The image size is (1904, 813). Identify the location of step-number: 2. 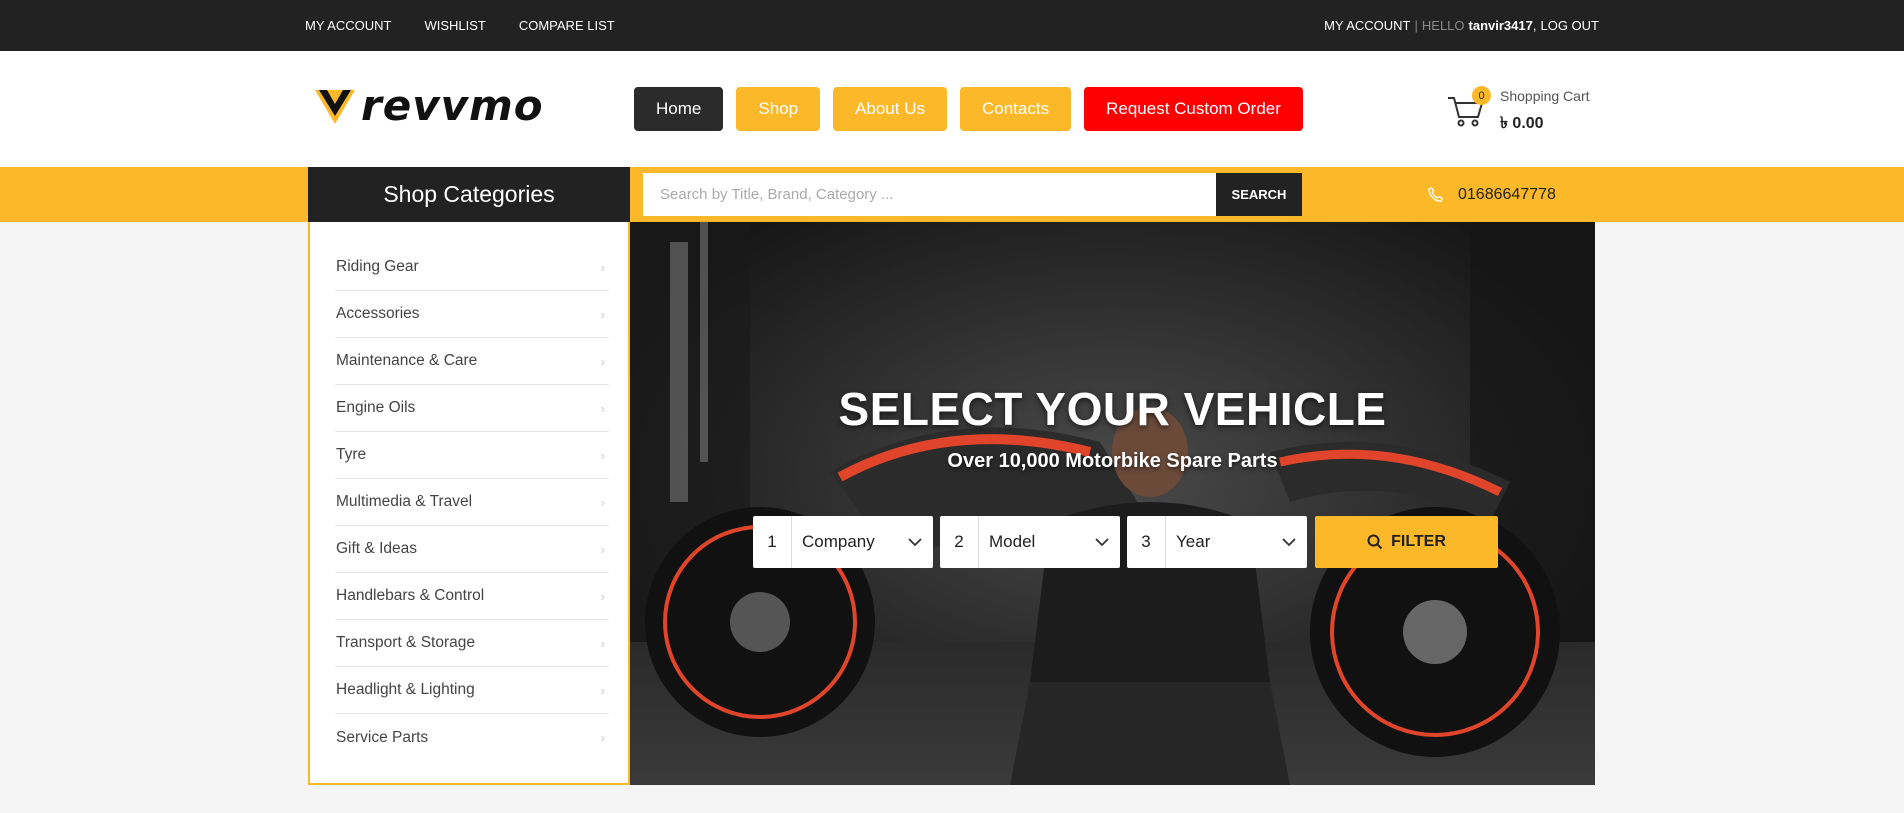
(959, 542).